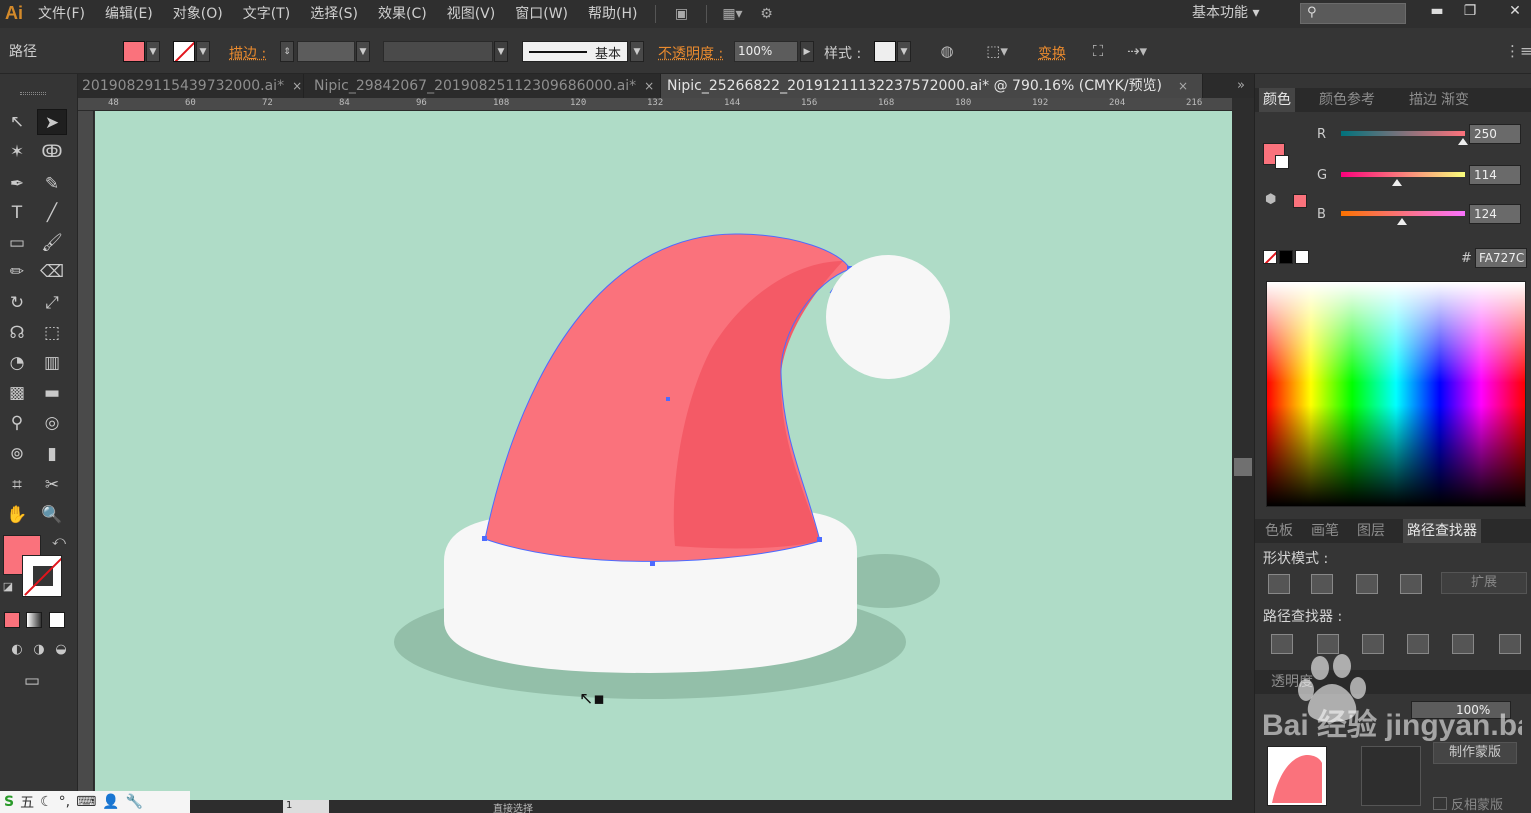  Describe the element at coordinates (52, 393) in the screenshot. I see `gradient-tool-icon: ▬` at that location.